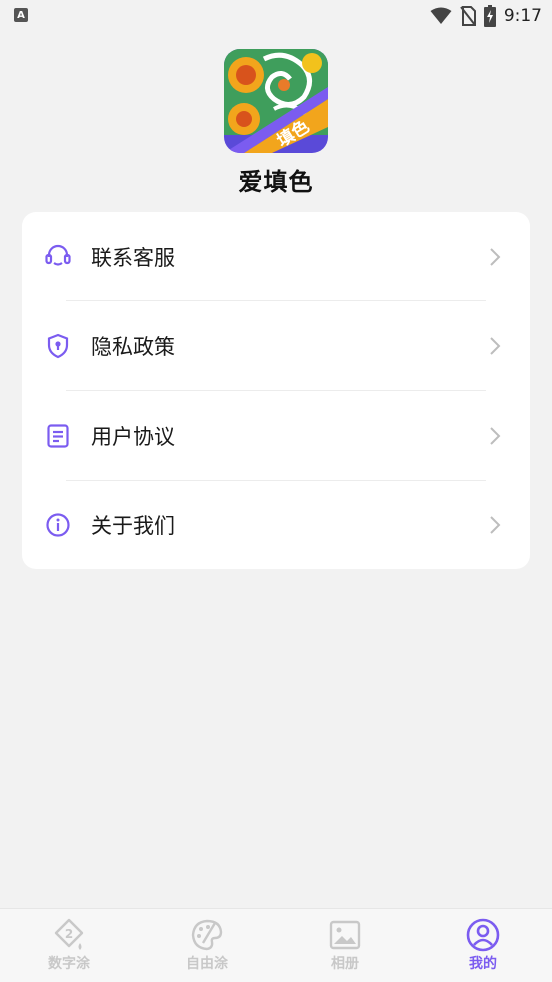  I want to click on no-sim-icon, so click(468, 16).